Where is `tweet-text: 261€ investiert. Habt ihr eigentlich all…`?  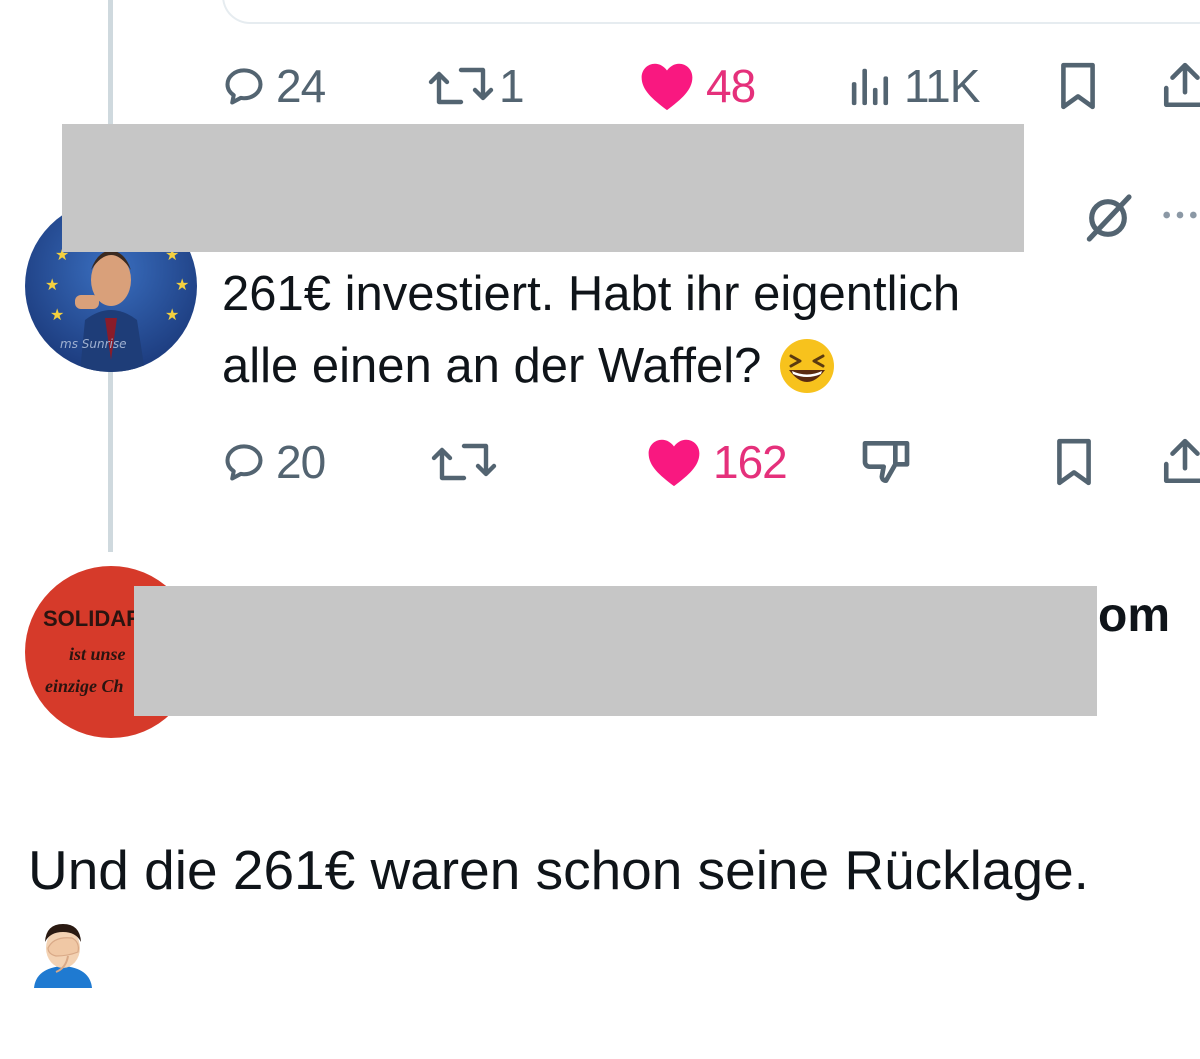
tweet-text: 261€ investiert. Habt ihr eigentlich all… is located at coordinates (591, 330).